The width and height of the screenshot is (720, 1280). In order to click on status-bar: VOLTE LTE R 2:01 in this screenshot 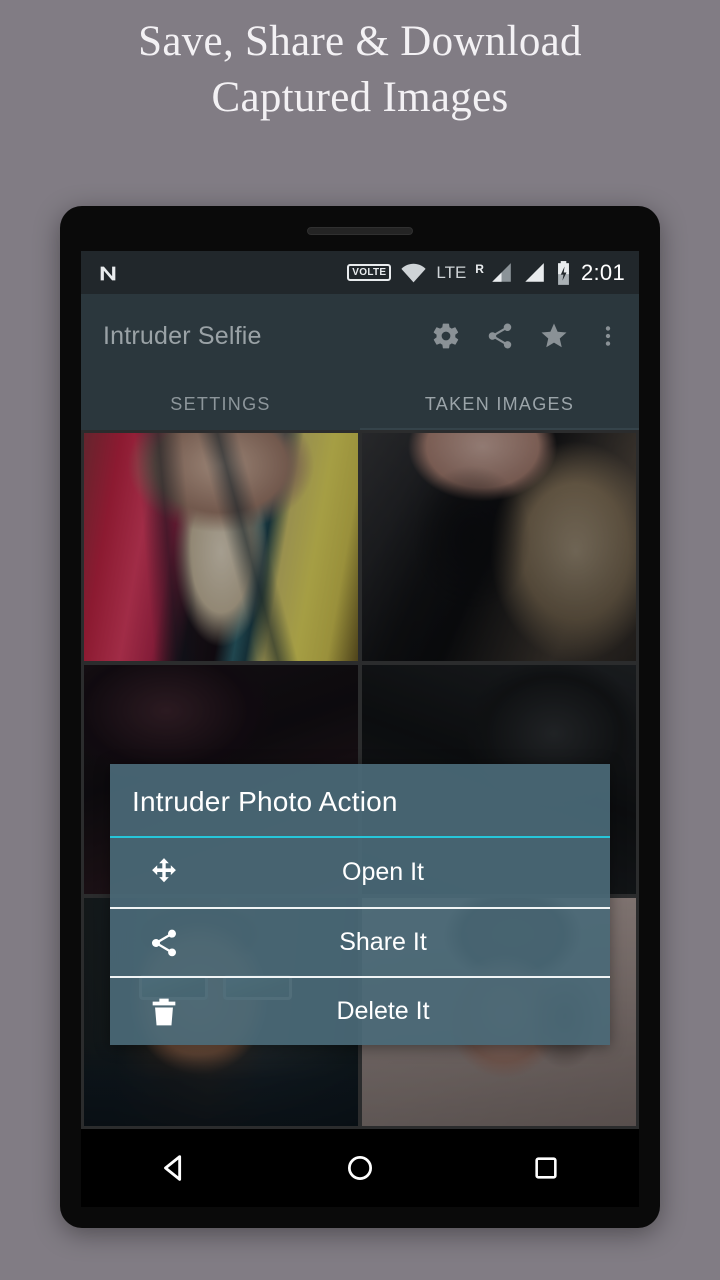, I will do `click(360, 272)`.